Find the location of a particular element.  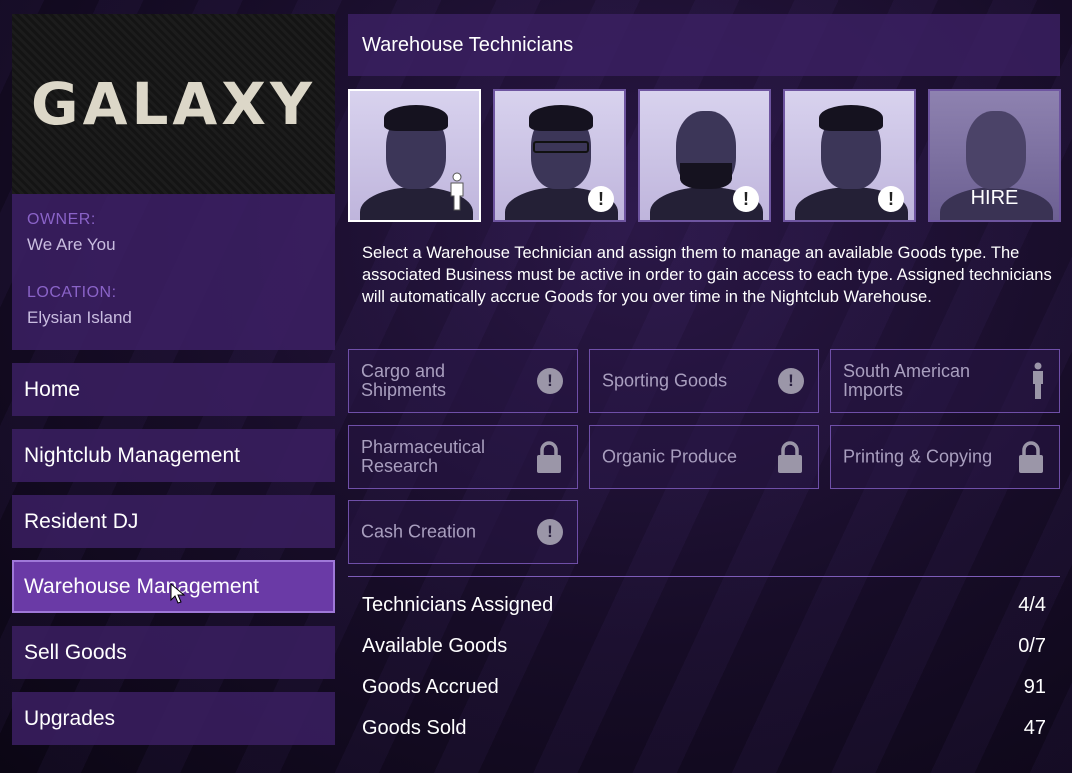

technician-portrait-3: ! is located at coordinates (704, 155).